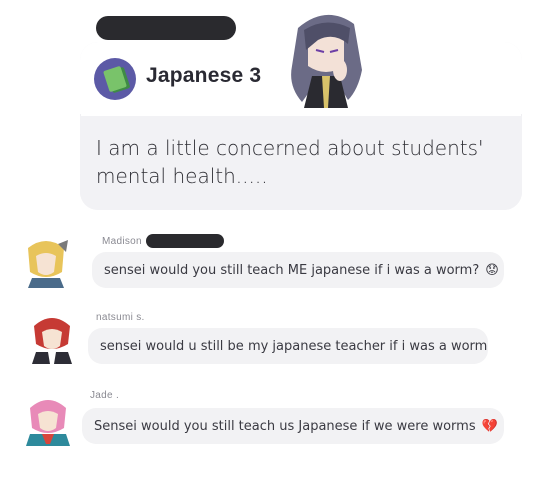  Describe the element at coordinates (52, 341) in the screenshot. I see `commenter-avatar-natsumi` at that location.